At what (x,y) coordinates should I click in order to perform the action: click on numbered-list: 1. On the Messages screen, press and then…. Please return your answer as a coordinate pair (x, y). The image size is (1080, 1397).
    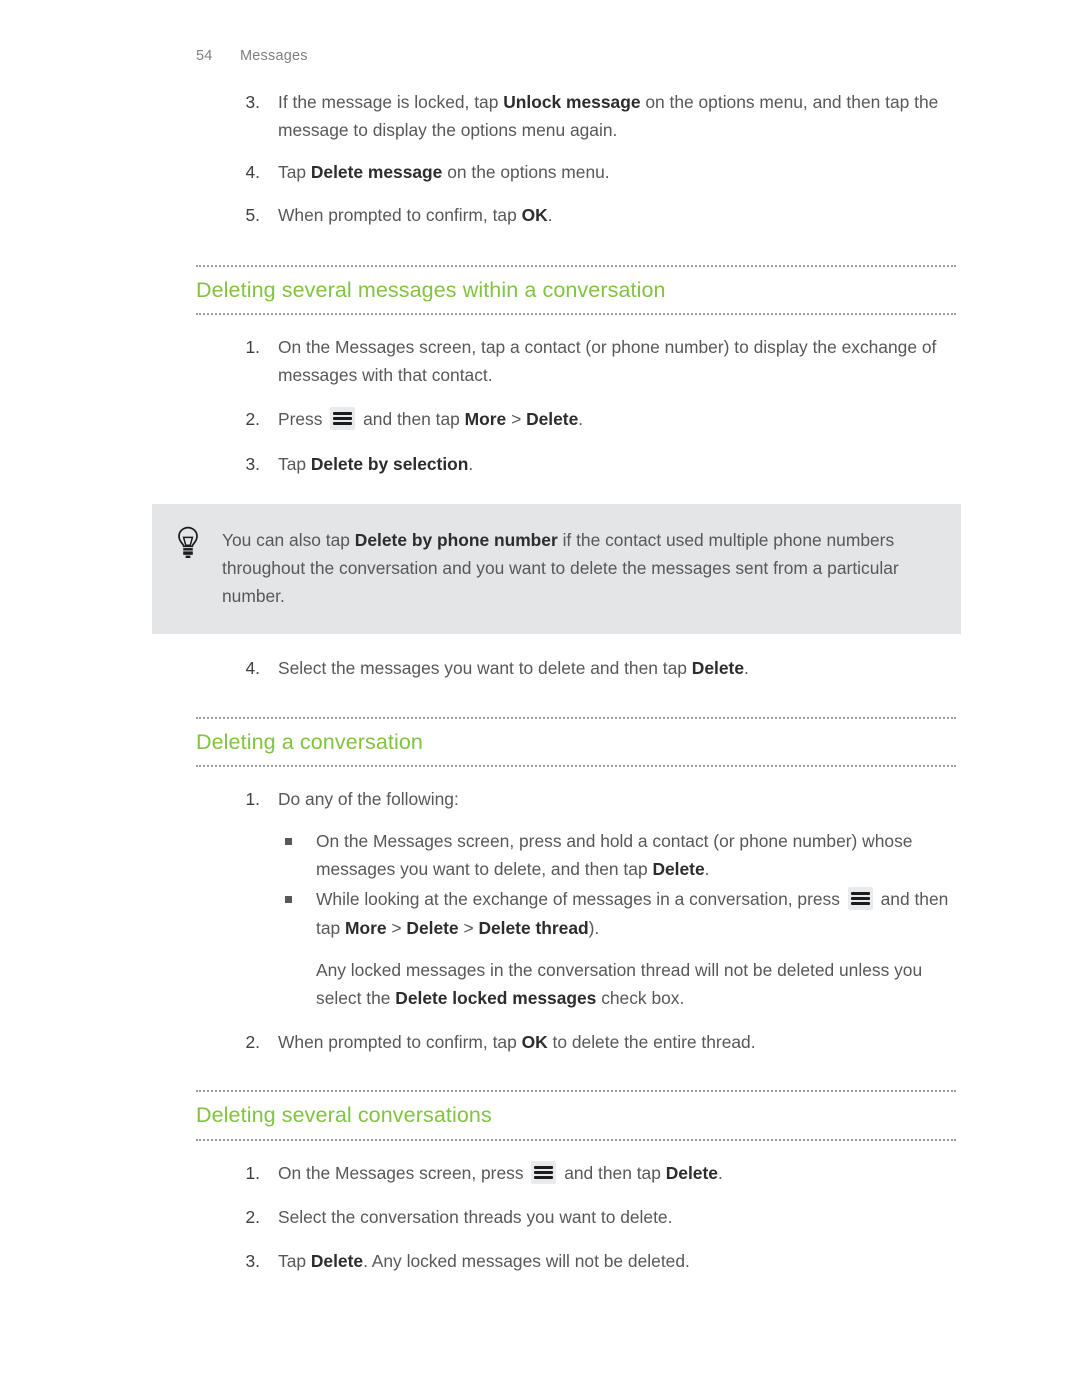
    Looking at the image, I should click on (540, 1217).